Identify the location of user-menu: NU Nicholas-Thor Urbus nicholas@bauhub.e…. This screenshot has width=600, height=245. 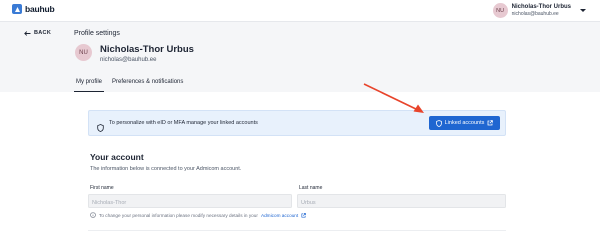
(539, 10).